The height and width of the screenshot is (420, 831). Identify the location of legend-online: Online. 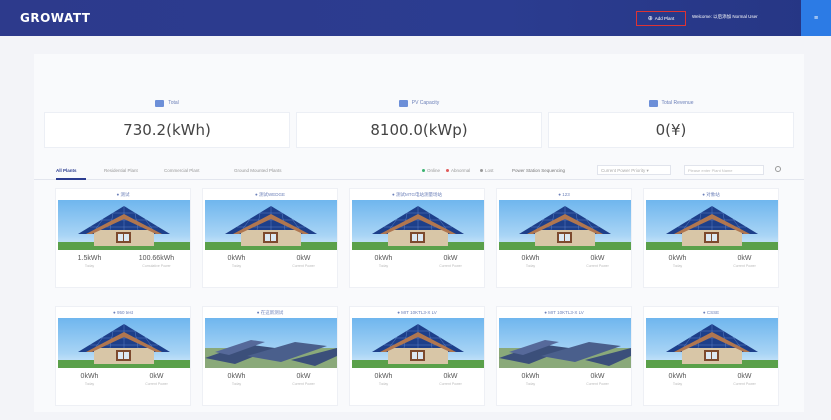
(431, 170).